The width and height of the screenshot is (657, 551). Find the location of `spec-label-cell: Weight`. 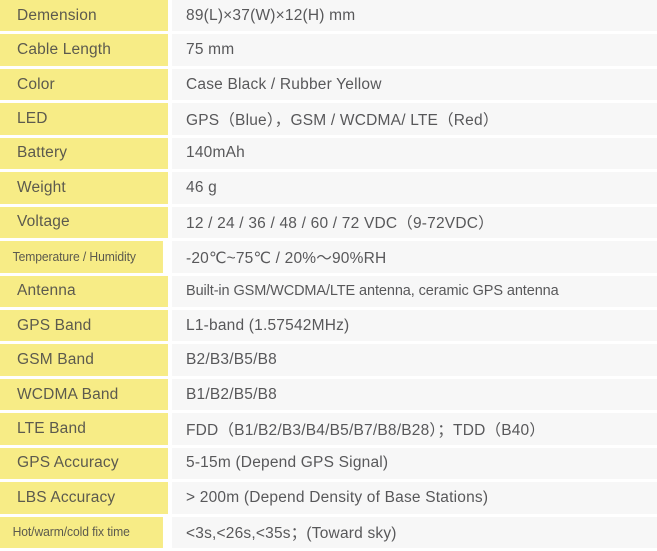

spec-label-cell: Weight is located at coordinates (84, 188).